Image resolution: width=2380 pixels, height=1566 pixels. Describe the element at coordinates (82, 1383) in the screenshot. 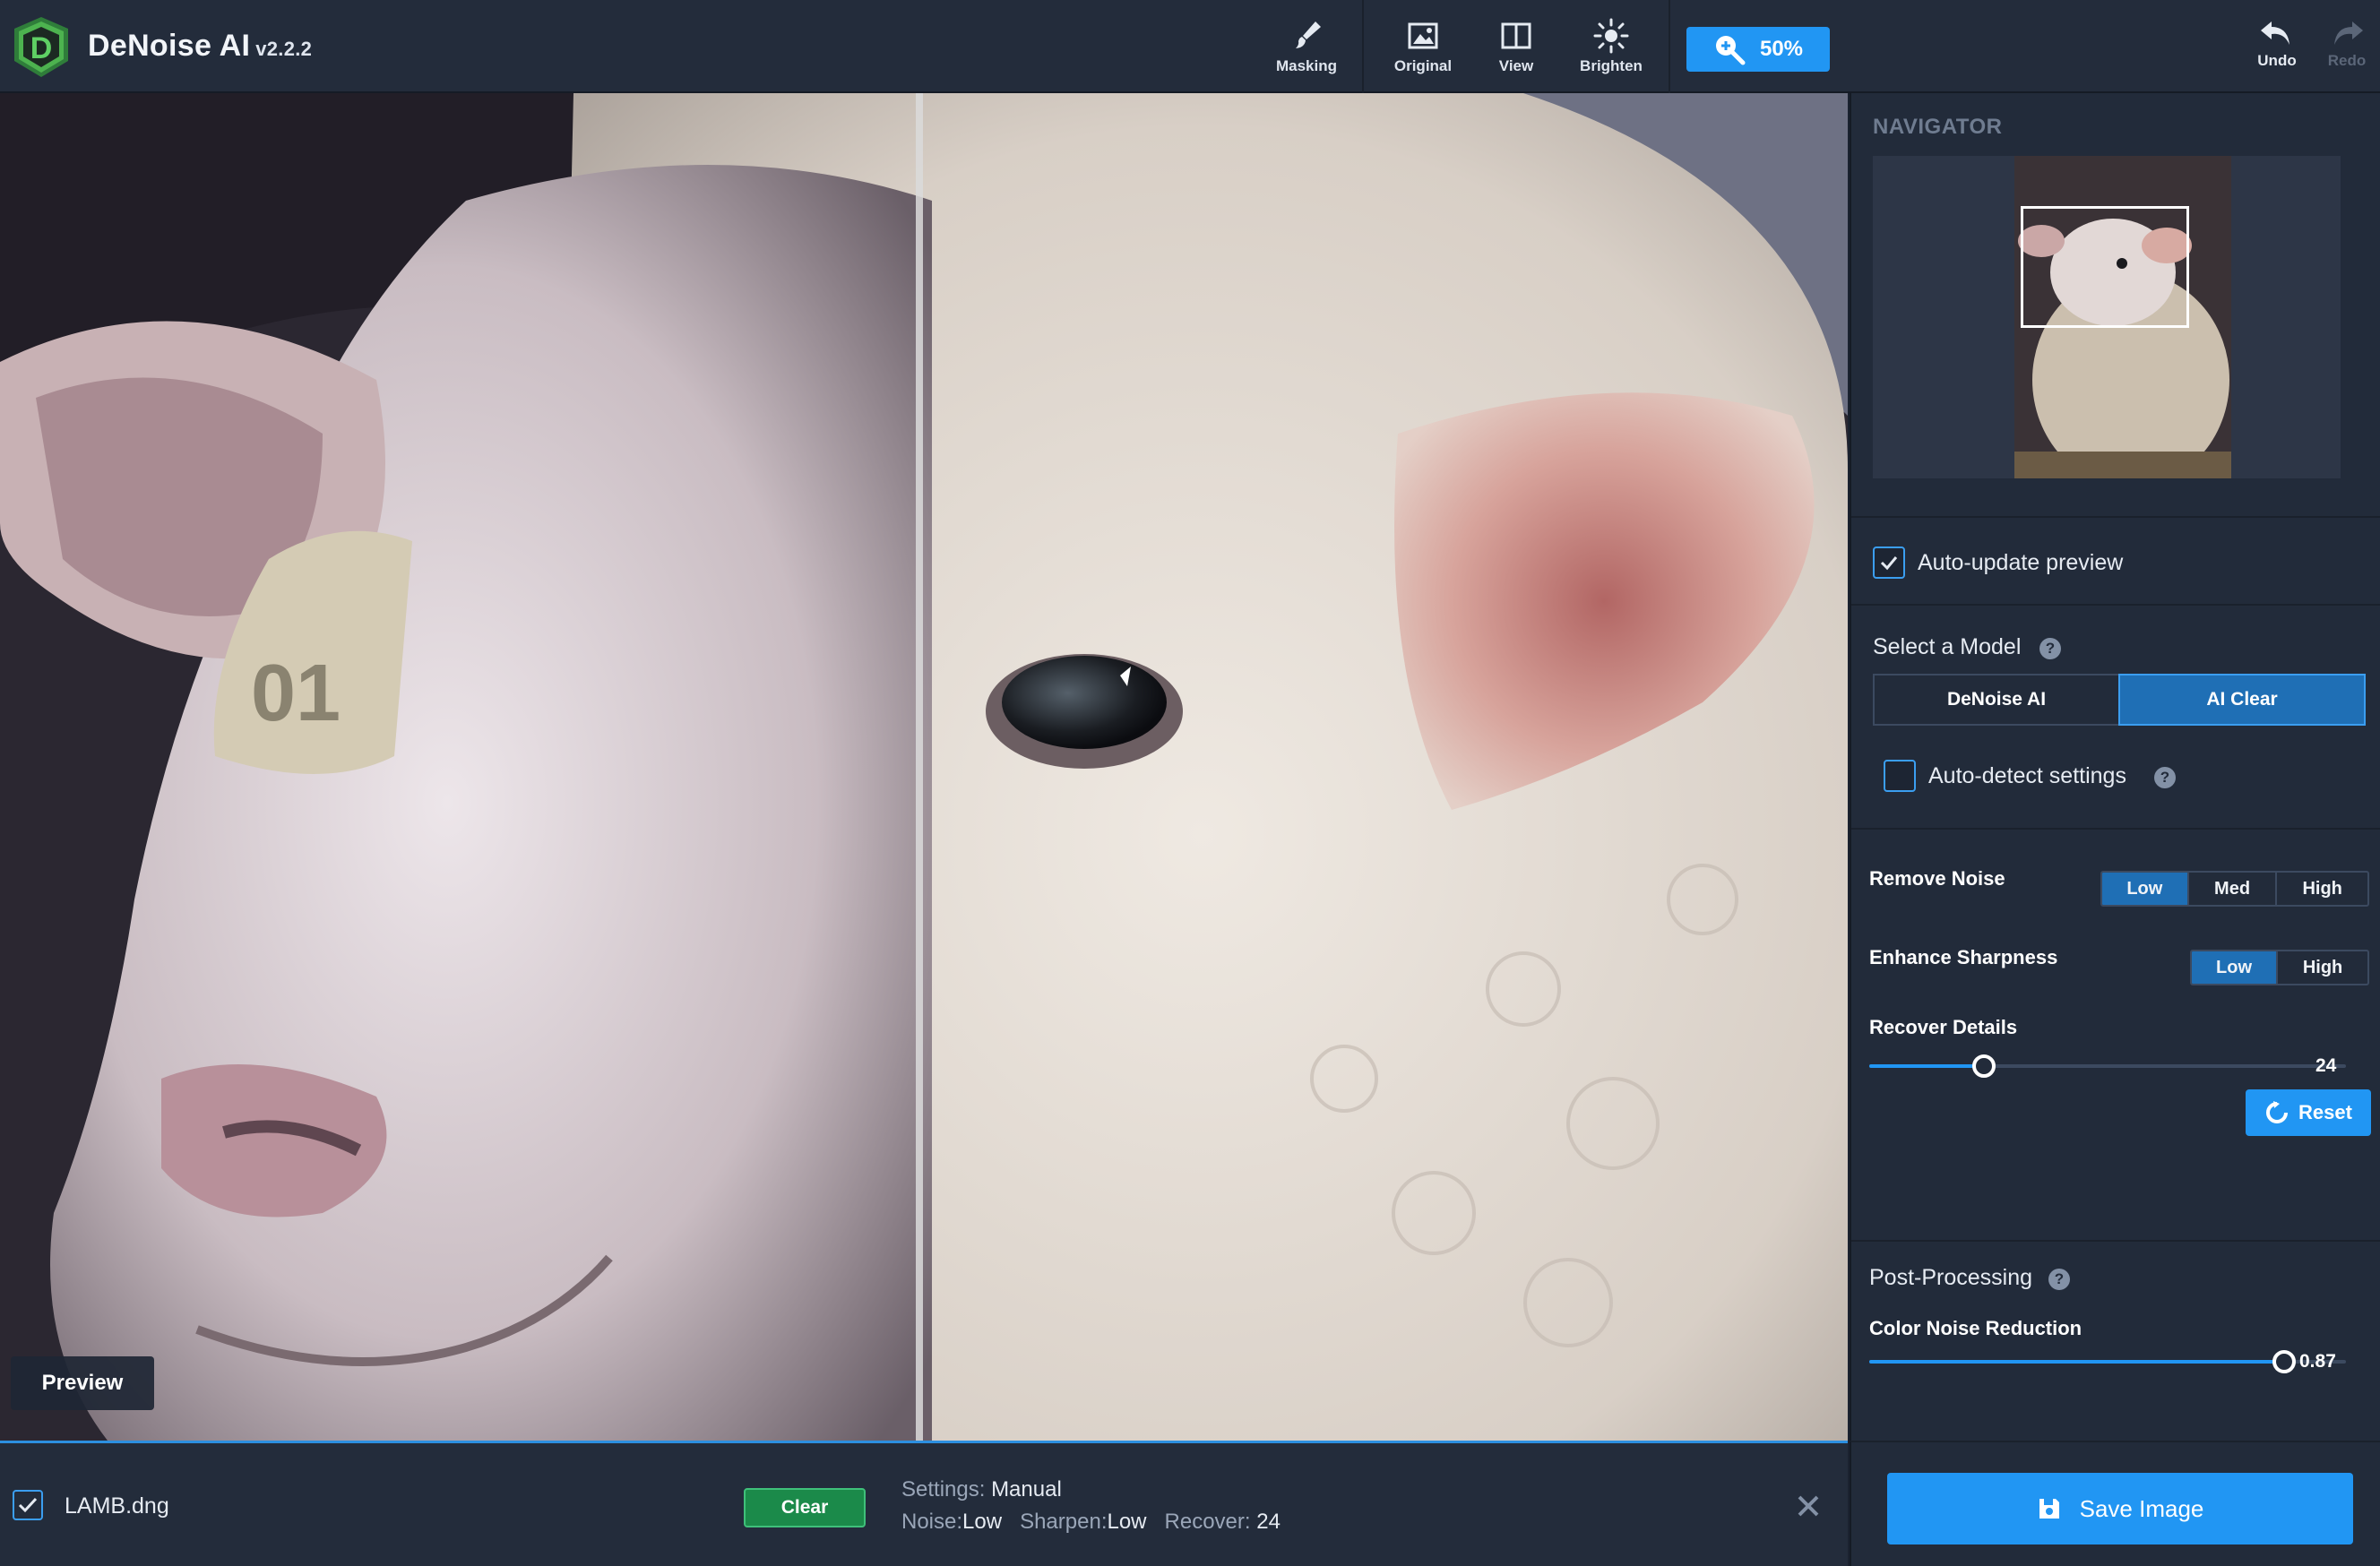

I see `preview-badge: Preview` at that location.